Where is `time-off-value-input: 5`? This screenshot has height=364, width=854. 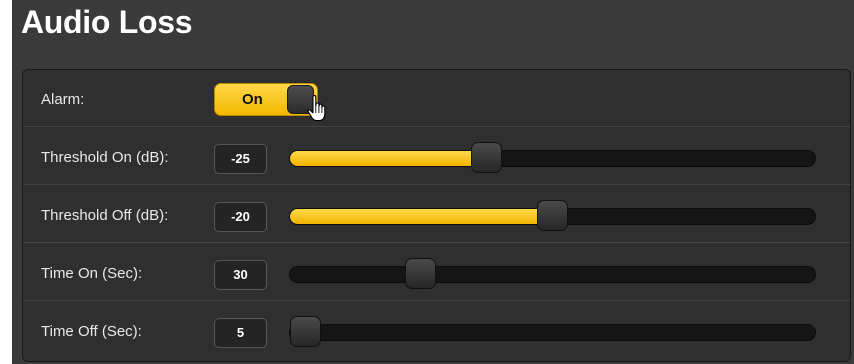 time-off-value-input: 5 is located at coordinates (240, 333).